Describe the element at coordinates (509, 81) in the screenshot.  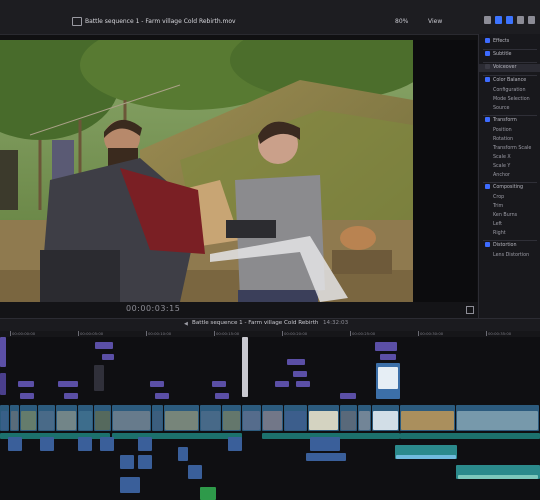
I see `inspector-row: Color Balance` at that location.